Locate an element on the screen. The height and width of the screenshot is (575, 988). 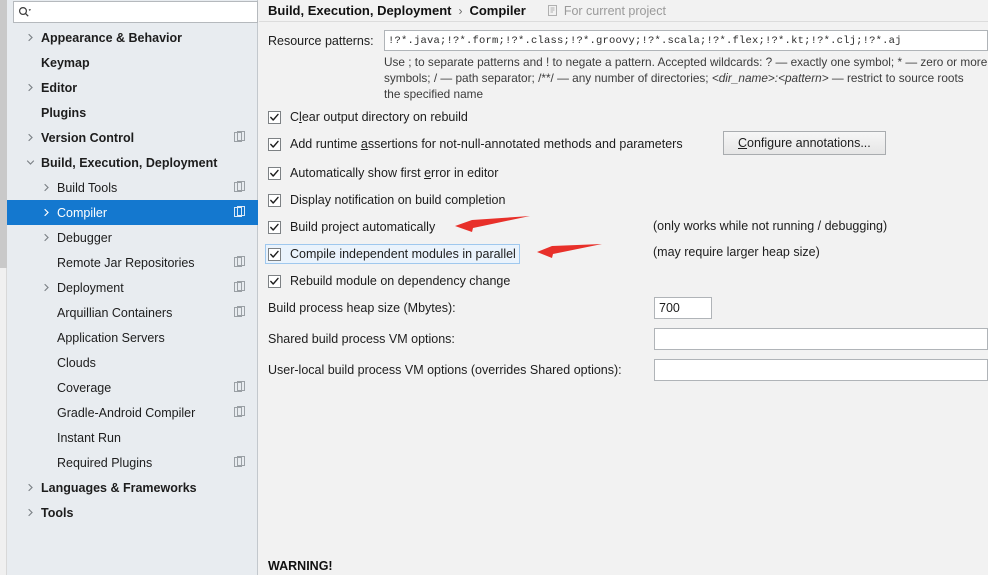
sidebar-item-label: Debugger is located at coordinates (84, 237).